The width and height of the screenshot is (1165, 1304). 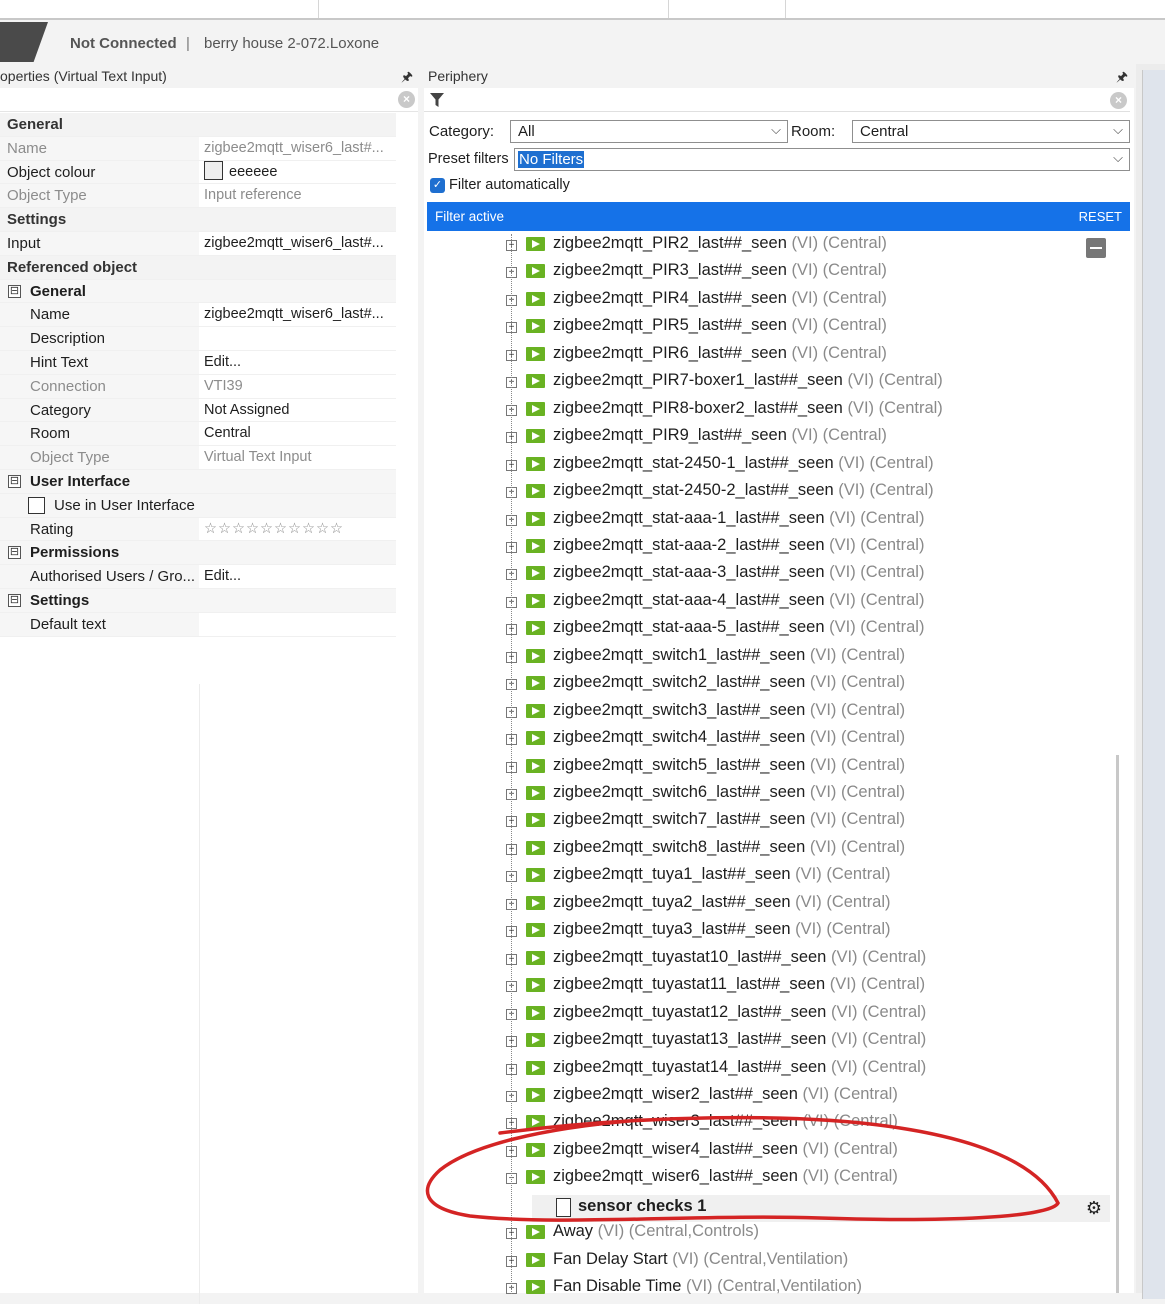 What do you see at coordinates (582, 43) in the screenshot?
I see `connection-bar: Not Connected | berry house 2-072.Loxone` at bounding box center [582, 43].